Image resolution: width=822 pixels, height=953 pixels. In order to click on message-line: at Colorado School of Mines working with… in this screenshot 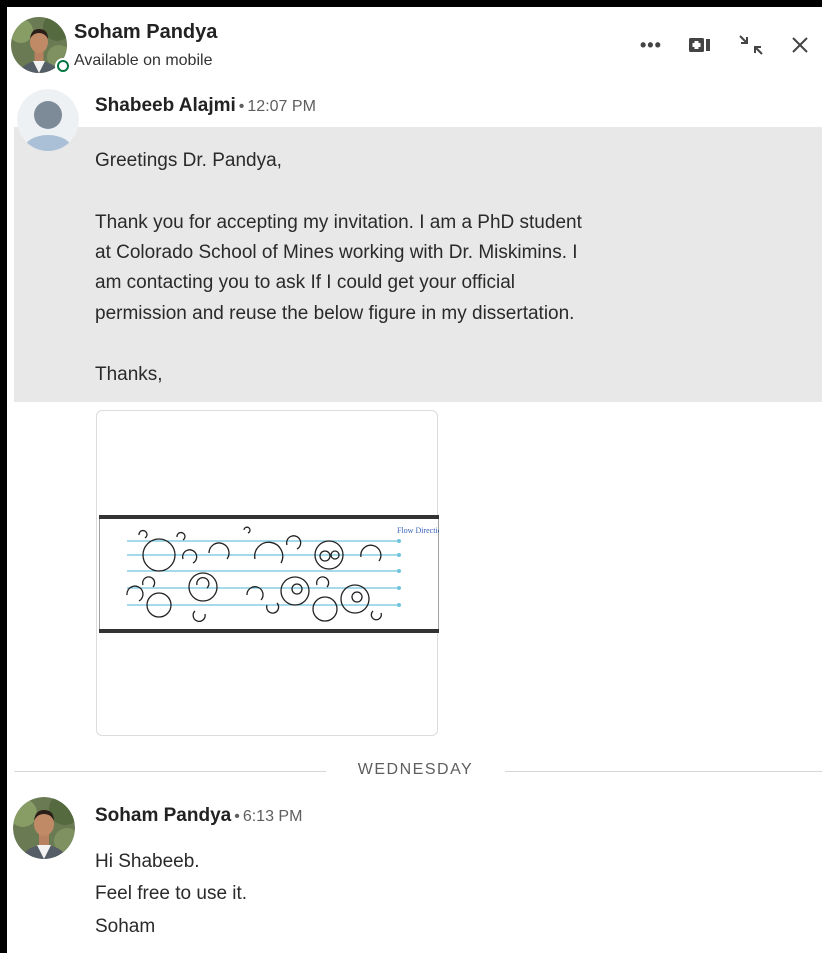, I will do `click(336, 252)`.